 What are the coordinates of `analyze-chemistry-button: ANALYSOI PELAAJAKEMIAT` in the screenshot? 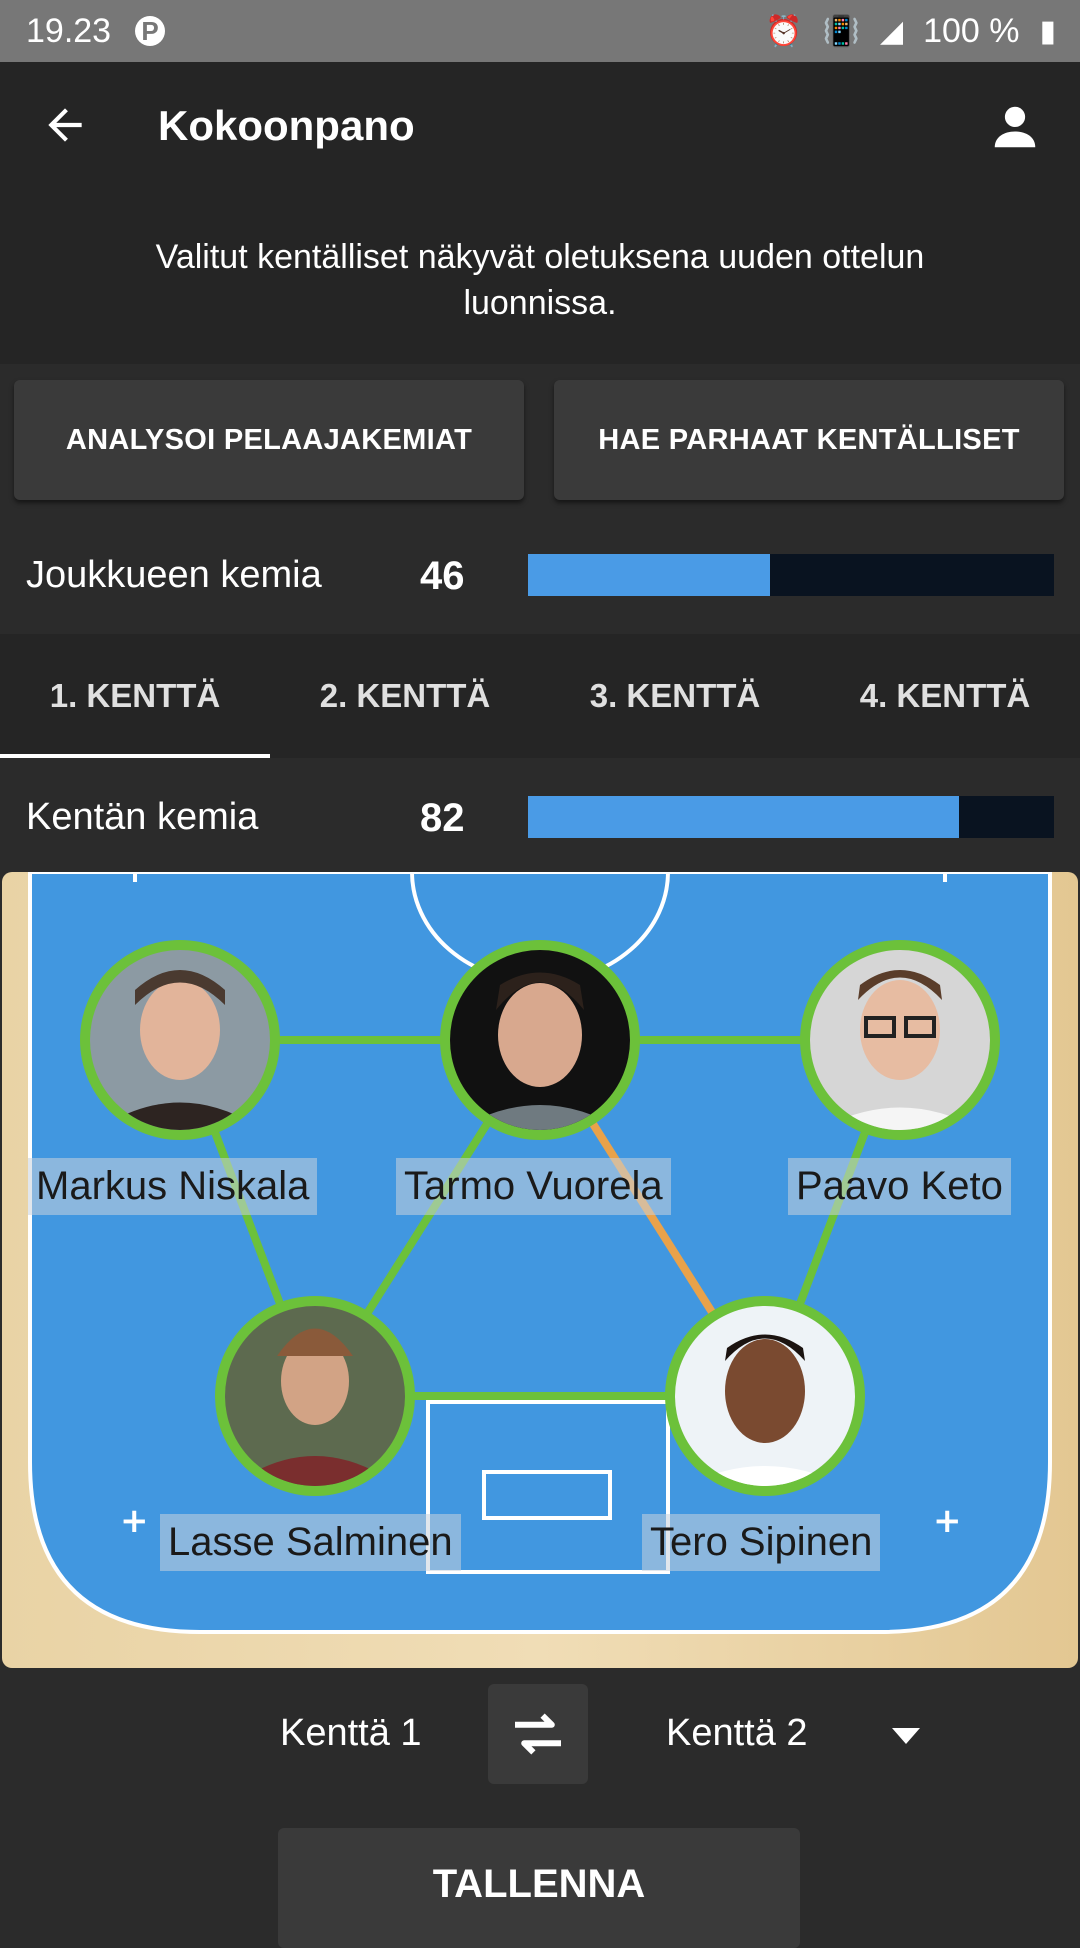 It's located at (269, 440).